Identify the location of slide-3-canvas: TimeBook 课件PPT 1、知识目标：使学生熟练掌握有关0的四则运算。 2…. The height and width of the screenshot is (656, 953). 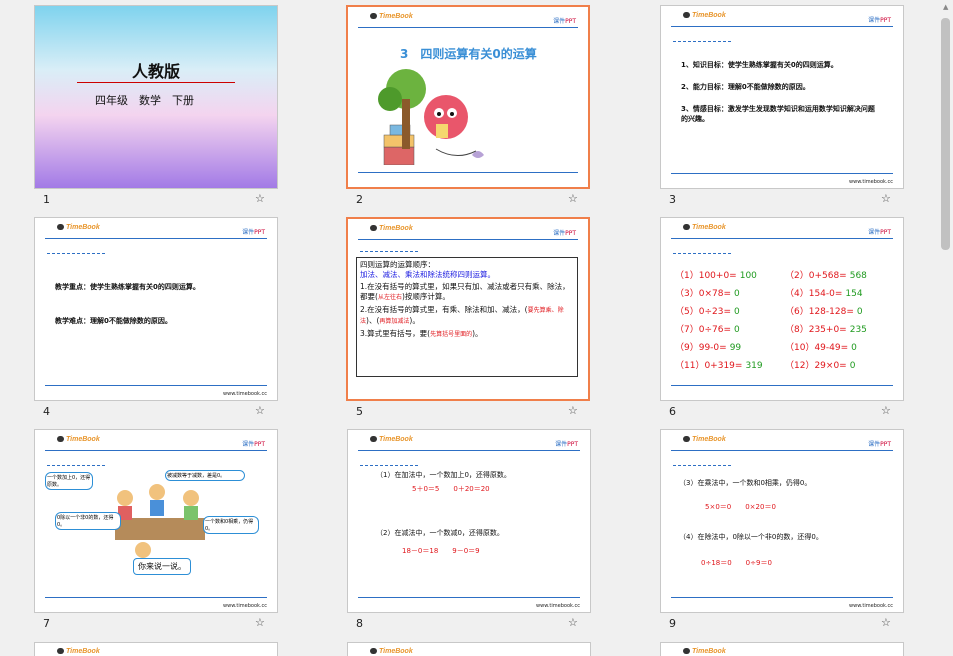
(782, 97).